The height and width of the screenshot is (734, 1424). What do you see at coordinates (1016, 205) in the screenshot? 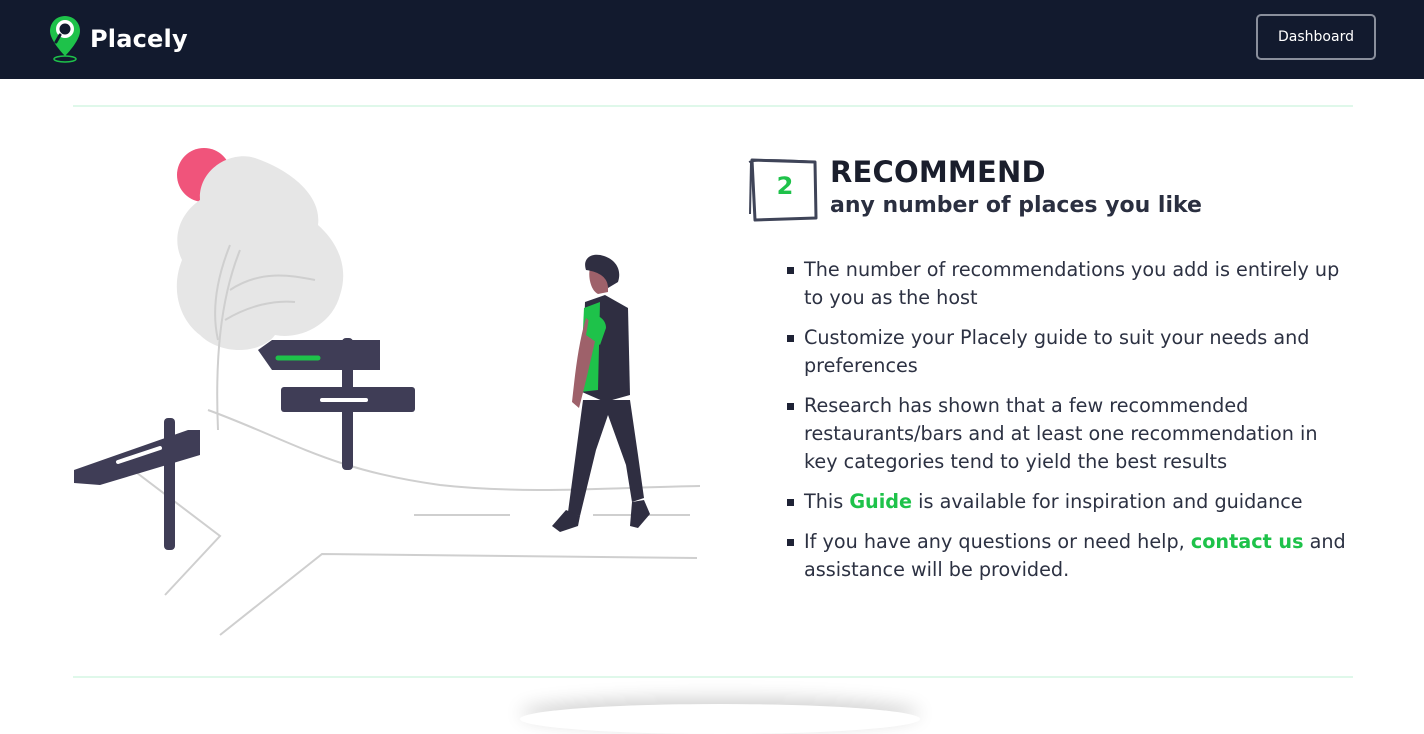
I see `step-subtitle: any number of places you like` at bounding box center [1016, 205].